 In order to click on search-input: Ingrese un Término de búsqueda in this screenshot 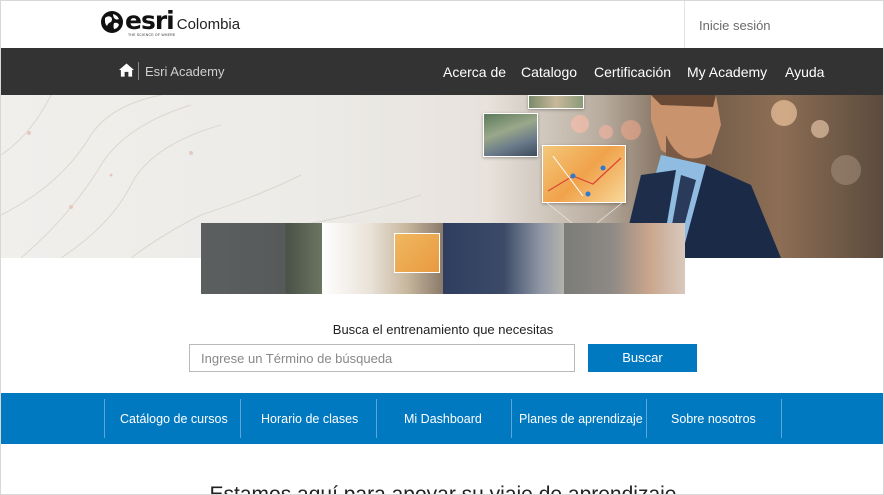, I will do `click(382, 358)`.